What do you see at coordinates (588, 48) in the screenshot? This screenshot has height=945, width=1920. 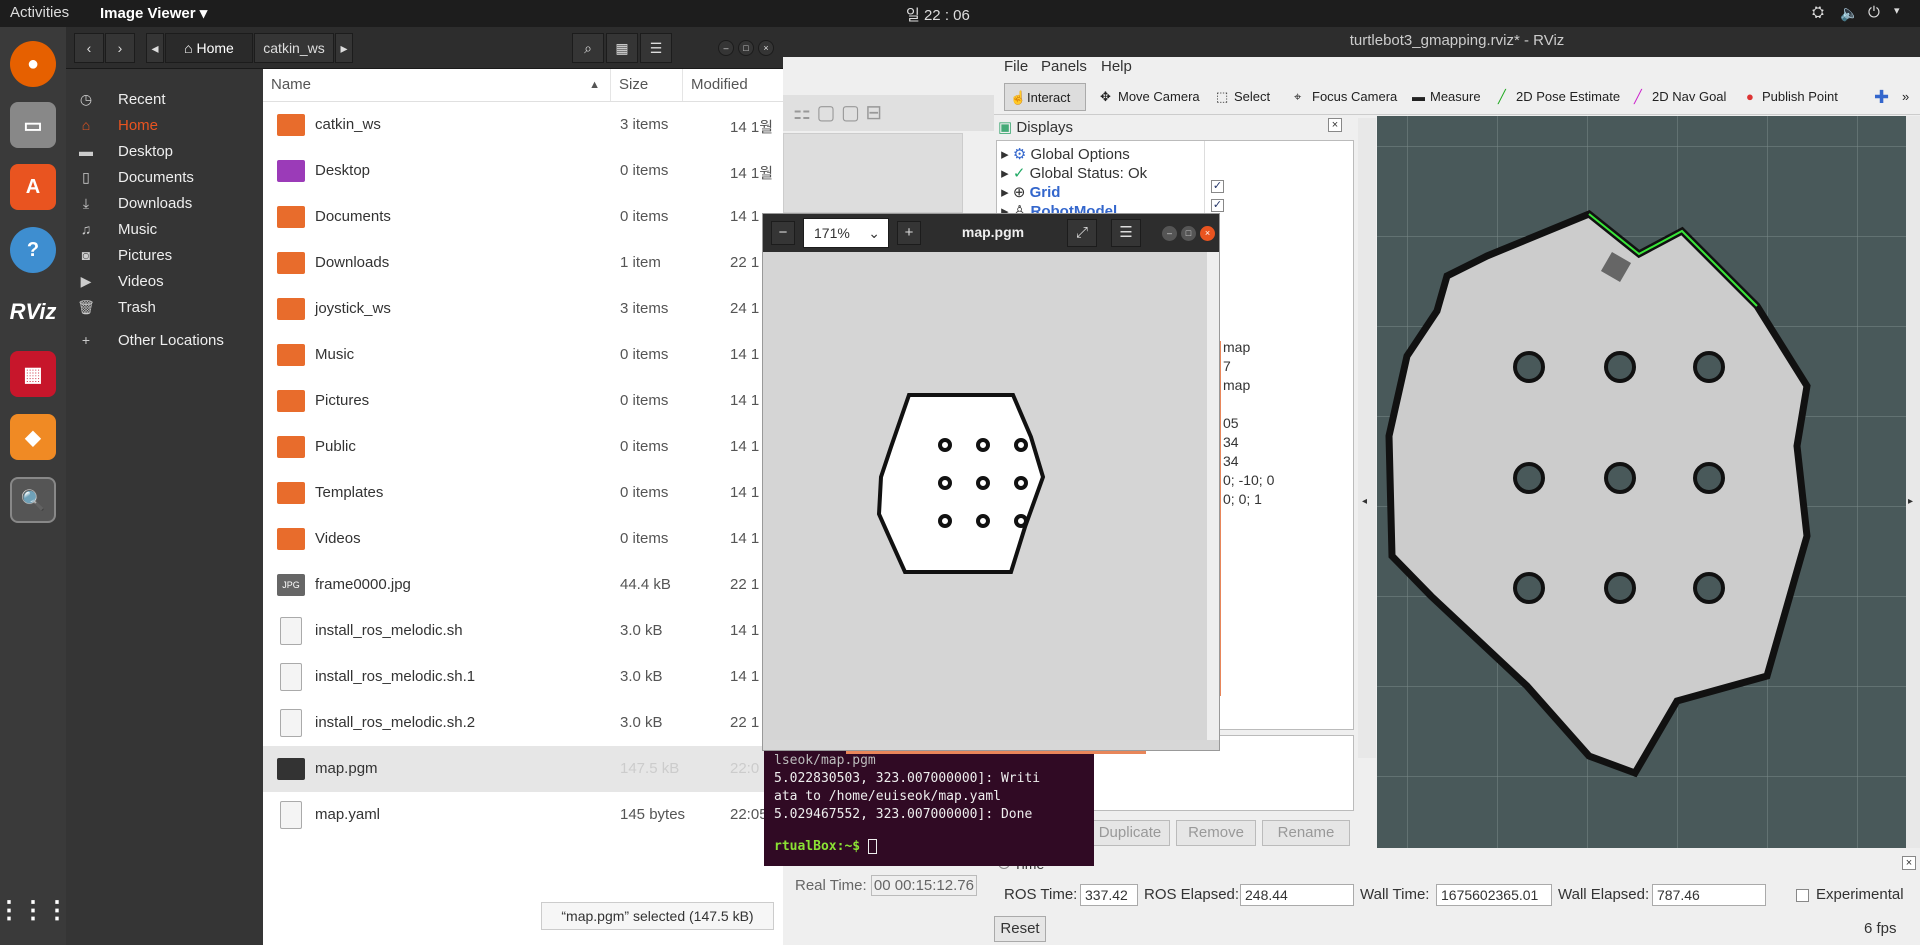 I see `search-icon: ⌕` at bounding box center [588, 48].